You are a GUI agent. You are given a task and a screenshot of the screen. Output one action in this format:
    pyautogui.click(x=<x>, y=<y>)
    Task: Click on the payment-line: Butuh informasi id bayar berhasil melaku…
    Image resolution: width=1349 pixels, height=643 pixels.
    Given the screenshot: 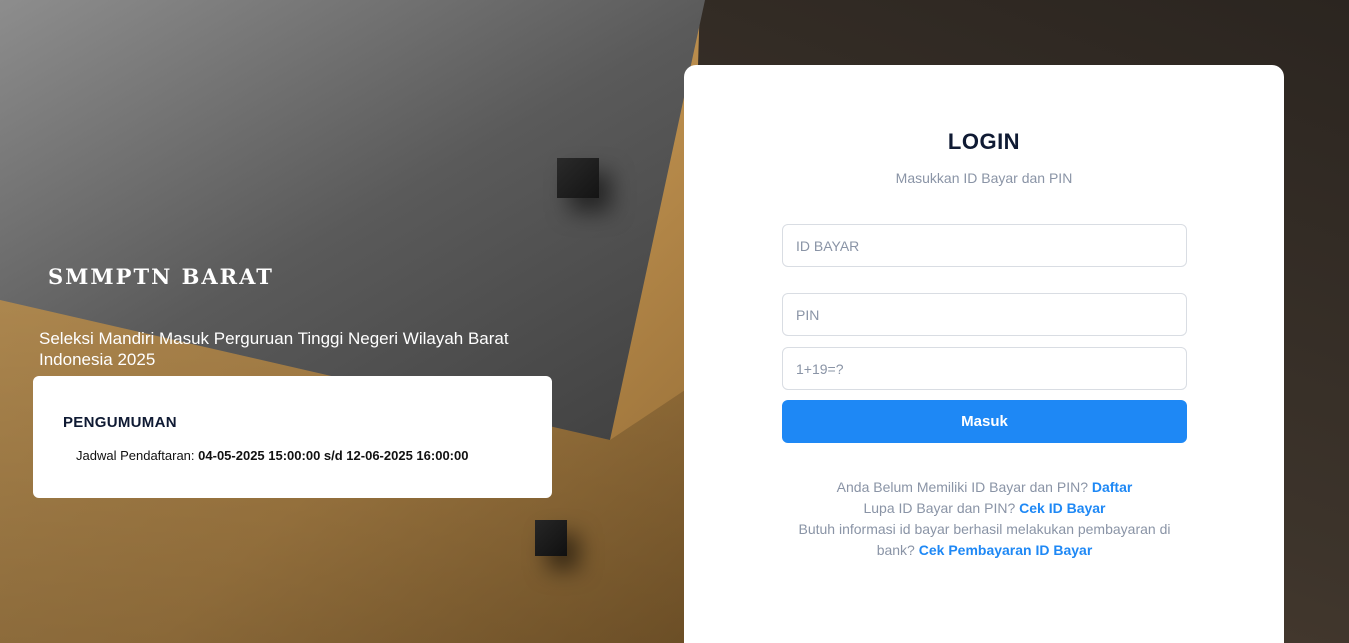 What is the action you would take?
    pyautogui.click(x=984, y=540)
    